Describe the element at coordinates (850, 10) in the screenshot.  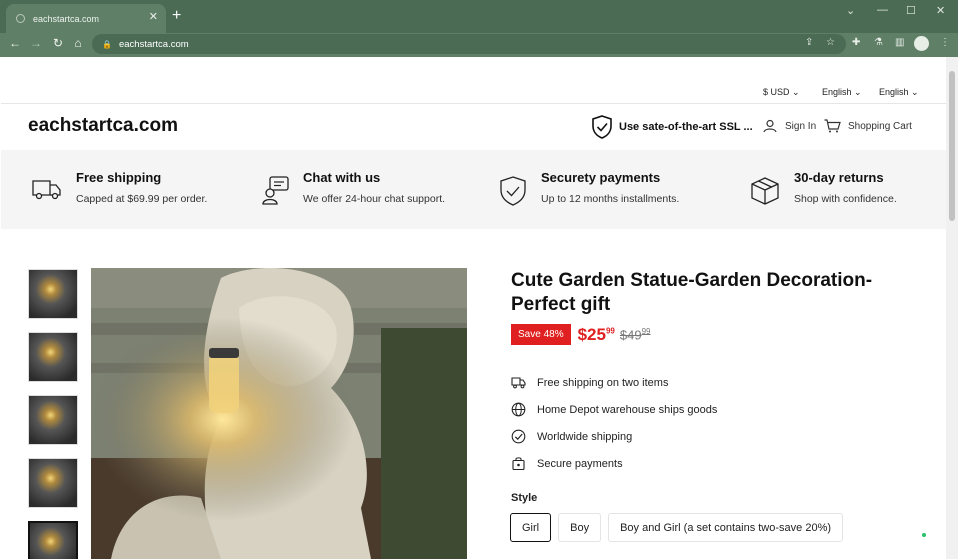
I see `chevron-down-icon: ⌄` at that location.